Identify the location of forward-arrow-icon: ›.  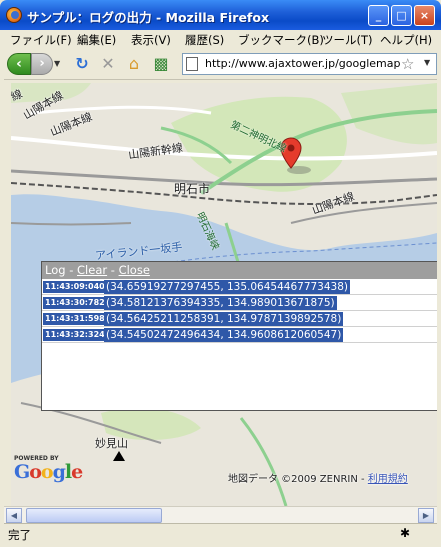
(42, 63).